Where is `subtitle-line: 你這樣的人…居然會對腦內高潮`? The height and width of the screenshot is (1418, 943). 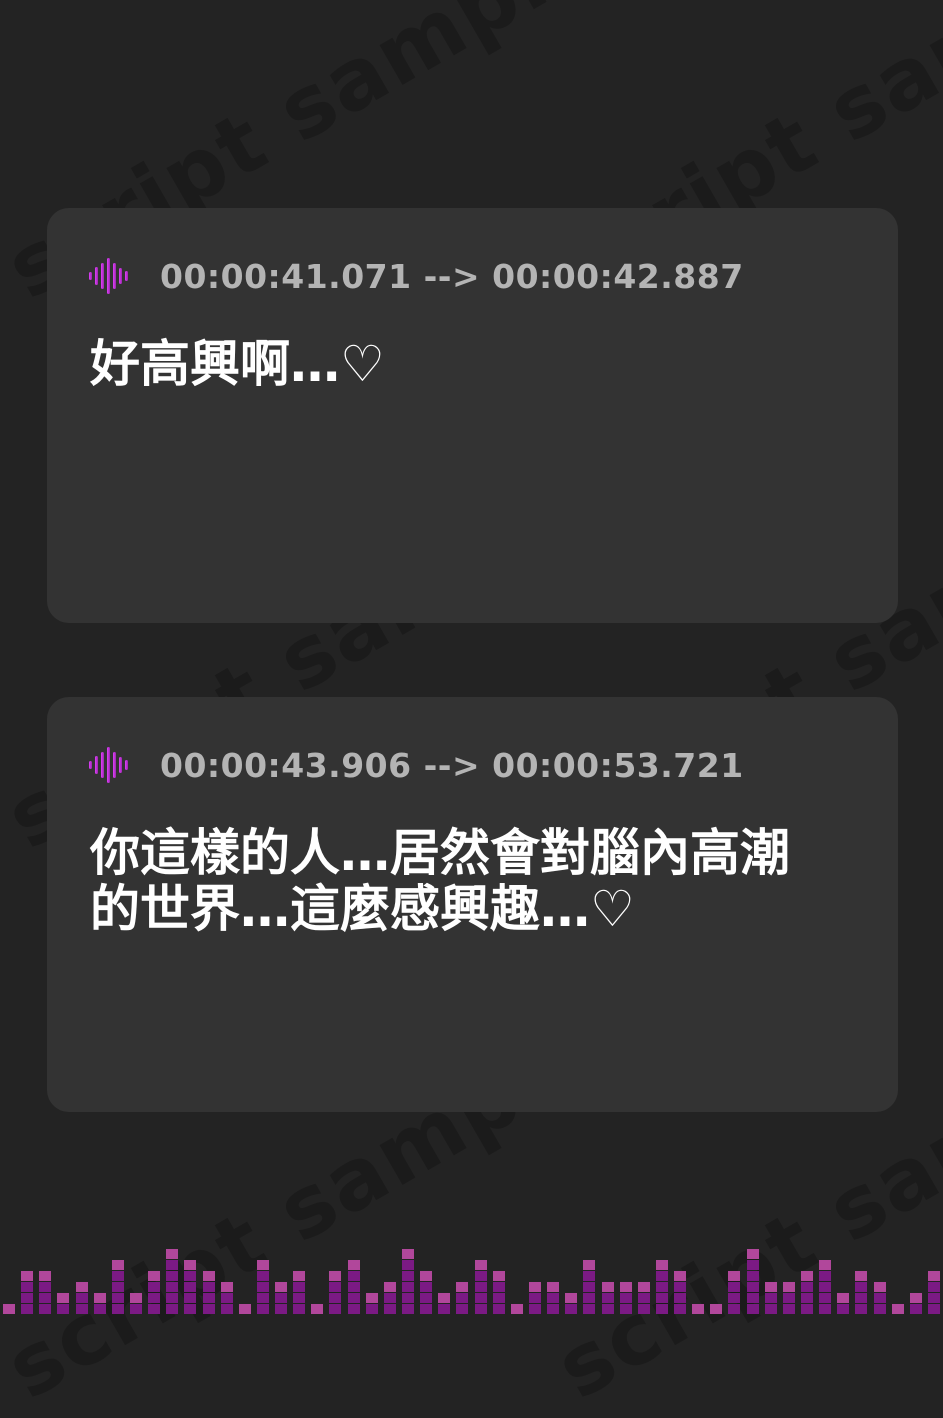 subtitle-line: 你這樣的人…居然會對腦內高潮 is located at coordinates (440, 853).